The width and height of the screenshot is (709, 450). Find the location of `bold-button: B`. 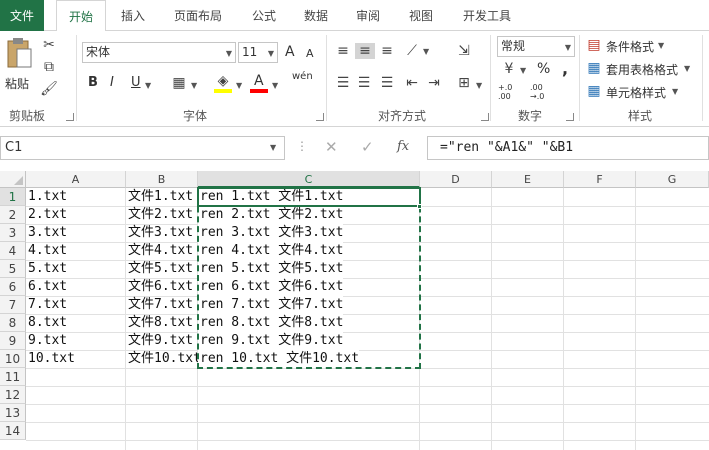

bold-button: B is located at coordinates (93, 82).